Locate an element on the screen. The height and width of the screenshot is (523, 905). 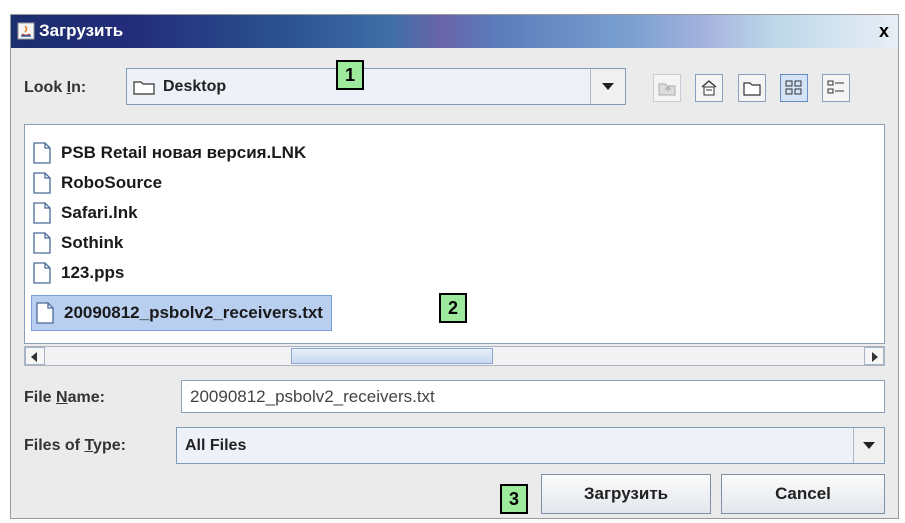
details-view-icon is located at coordinates (835, 87).